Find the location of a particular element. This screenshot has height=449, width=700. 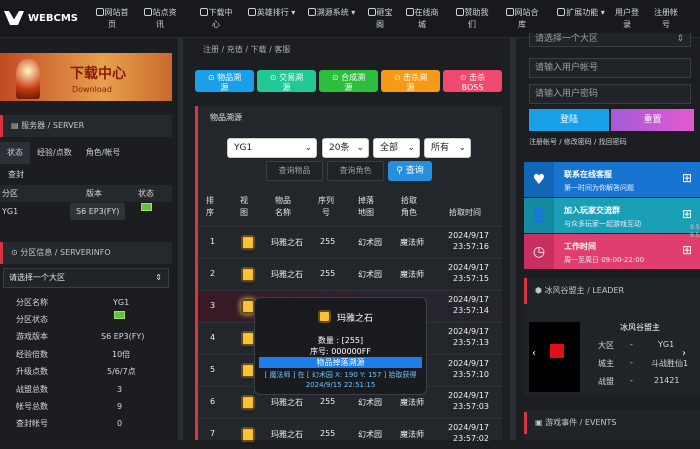

side-badge: 9.5 is located at coordinates (695, 227).